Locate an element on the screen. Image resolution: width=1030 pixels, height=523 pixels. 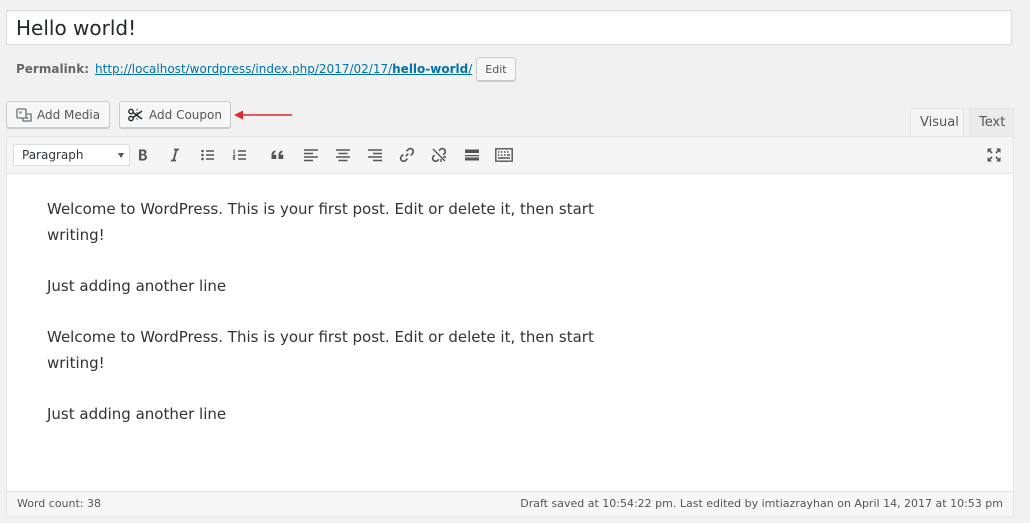
fullscreen-button is located at coordinates (994, 155).